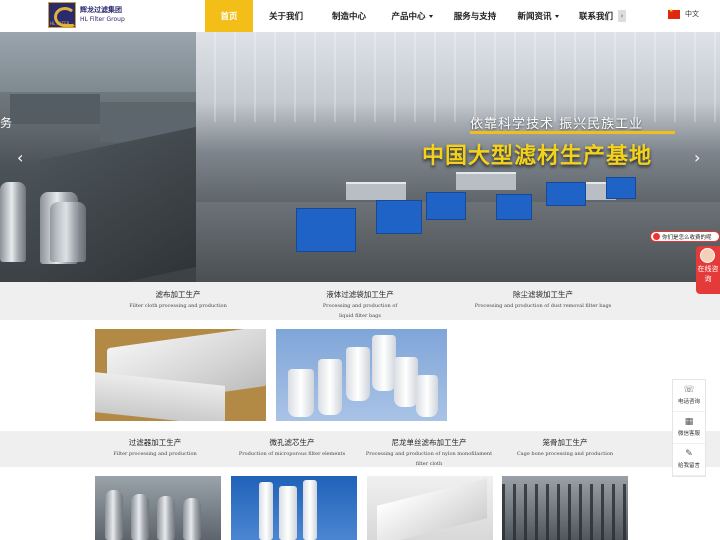  Describe the element at coordinates (692, 14) in the screenshot. I see `language-label: 中文` at that location.